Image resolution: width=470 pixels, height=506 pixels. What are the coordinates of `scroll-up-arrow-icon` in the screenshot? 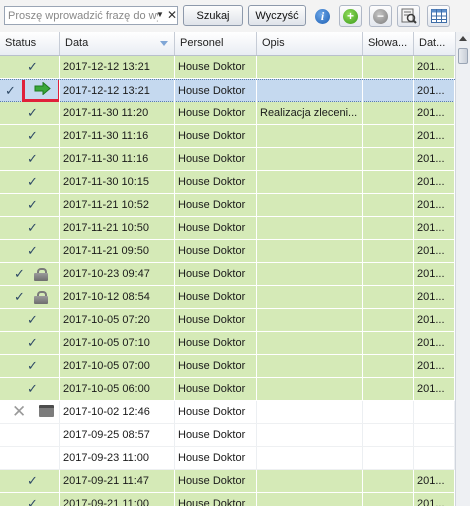 It's located at (463, 38).